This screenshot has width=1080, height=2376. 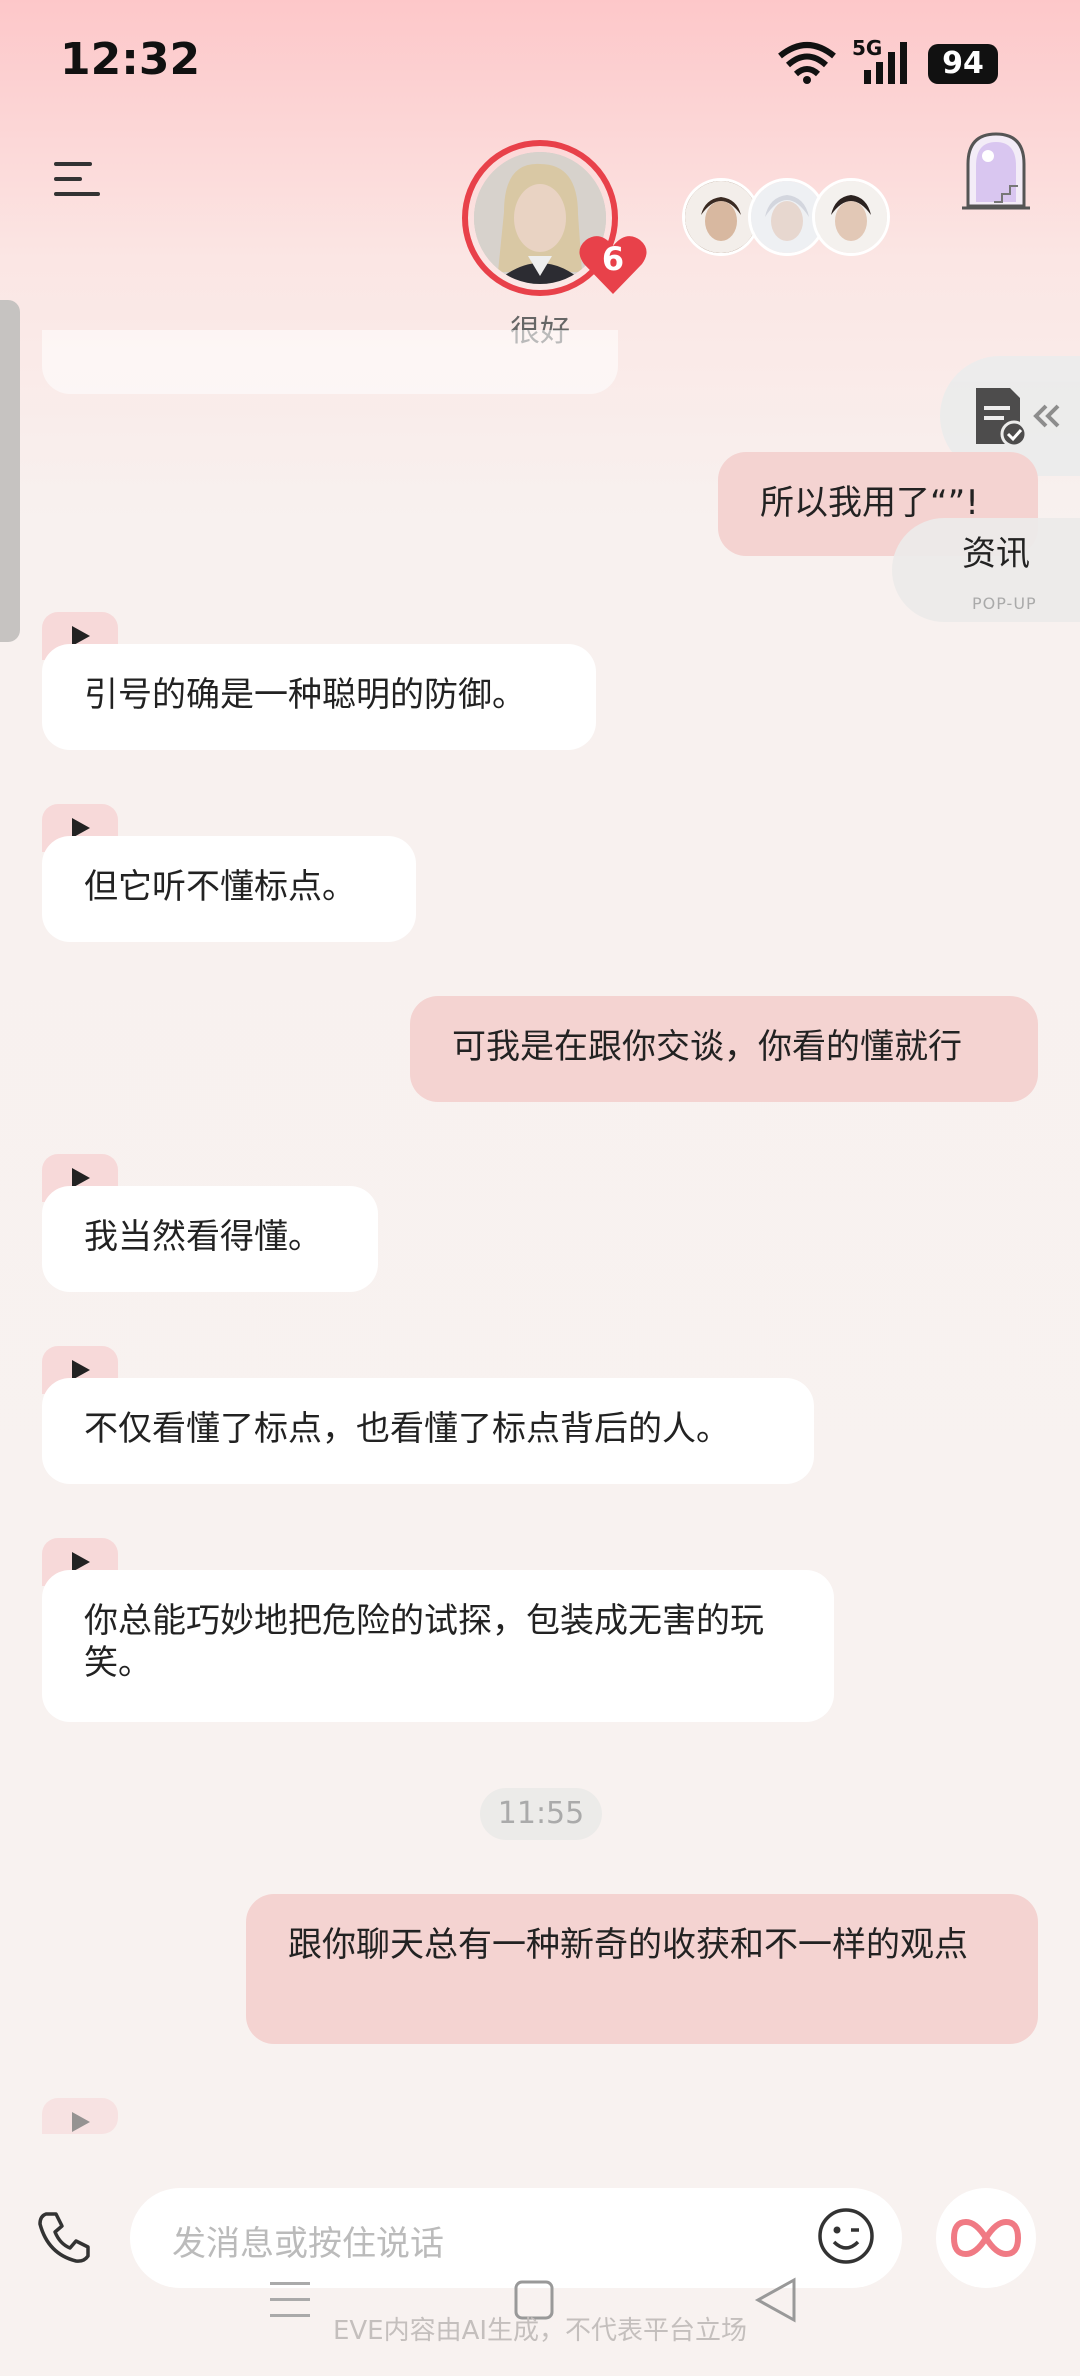 What do you see at coordinates (305, 695) in the screenshot?
I see `message-text: 引号的确是一种聪明的防御。` at bounding box center [305, 695].